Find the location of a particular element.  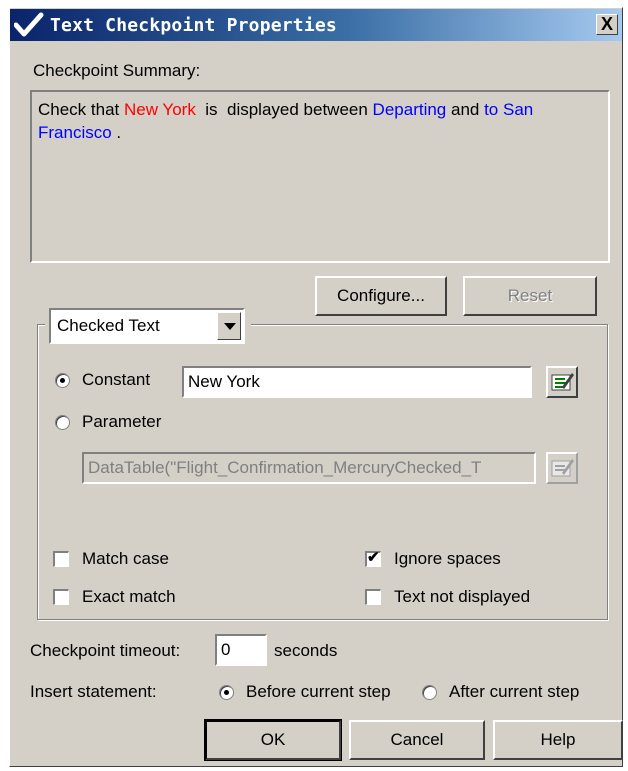

edit-parameter-button is located at coordinates (562, 468).